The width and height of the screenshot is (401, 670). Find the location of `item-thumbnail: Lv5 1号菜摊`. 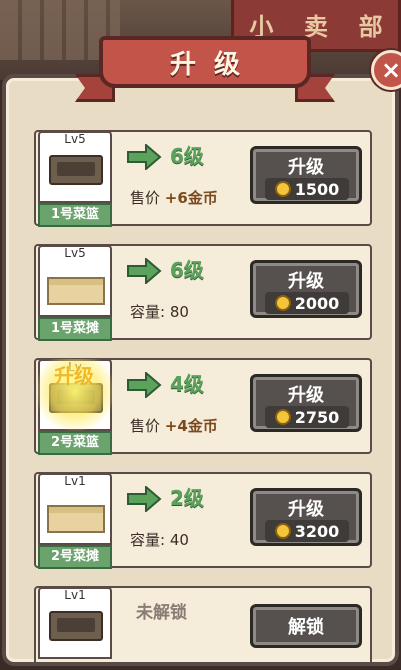

item-thumbnail: Lv5 1号菜摊 is located at coordinates (75, 293).